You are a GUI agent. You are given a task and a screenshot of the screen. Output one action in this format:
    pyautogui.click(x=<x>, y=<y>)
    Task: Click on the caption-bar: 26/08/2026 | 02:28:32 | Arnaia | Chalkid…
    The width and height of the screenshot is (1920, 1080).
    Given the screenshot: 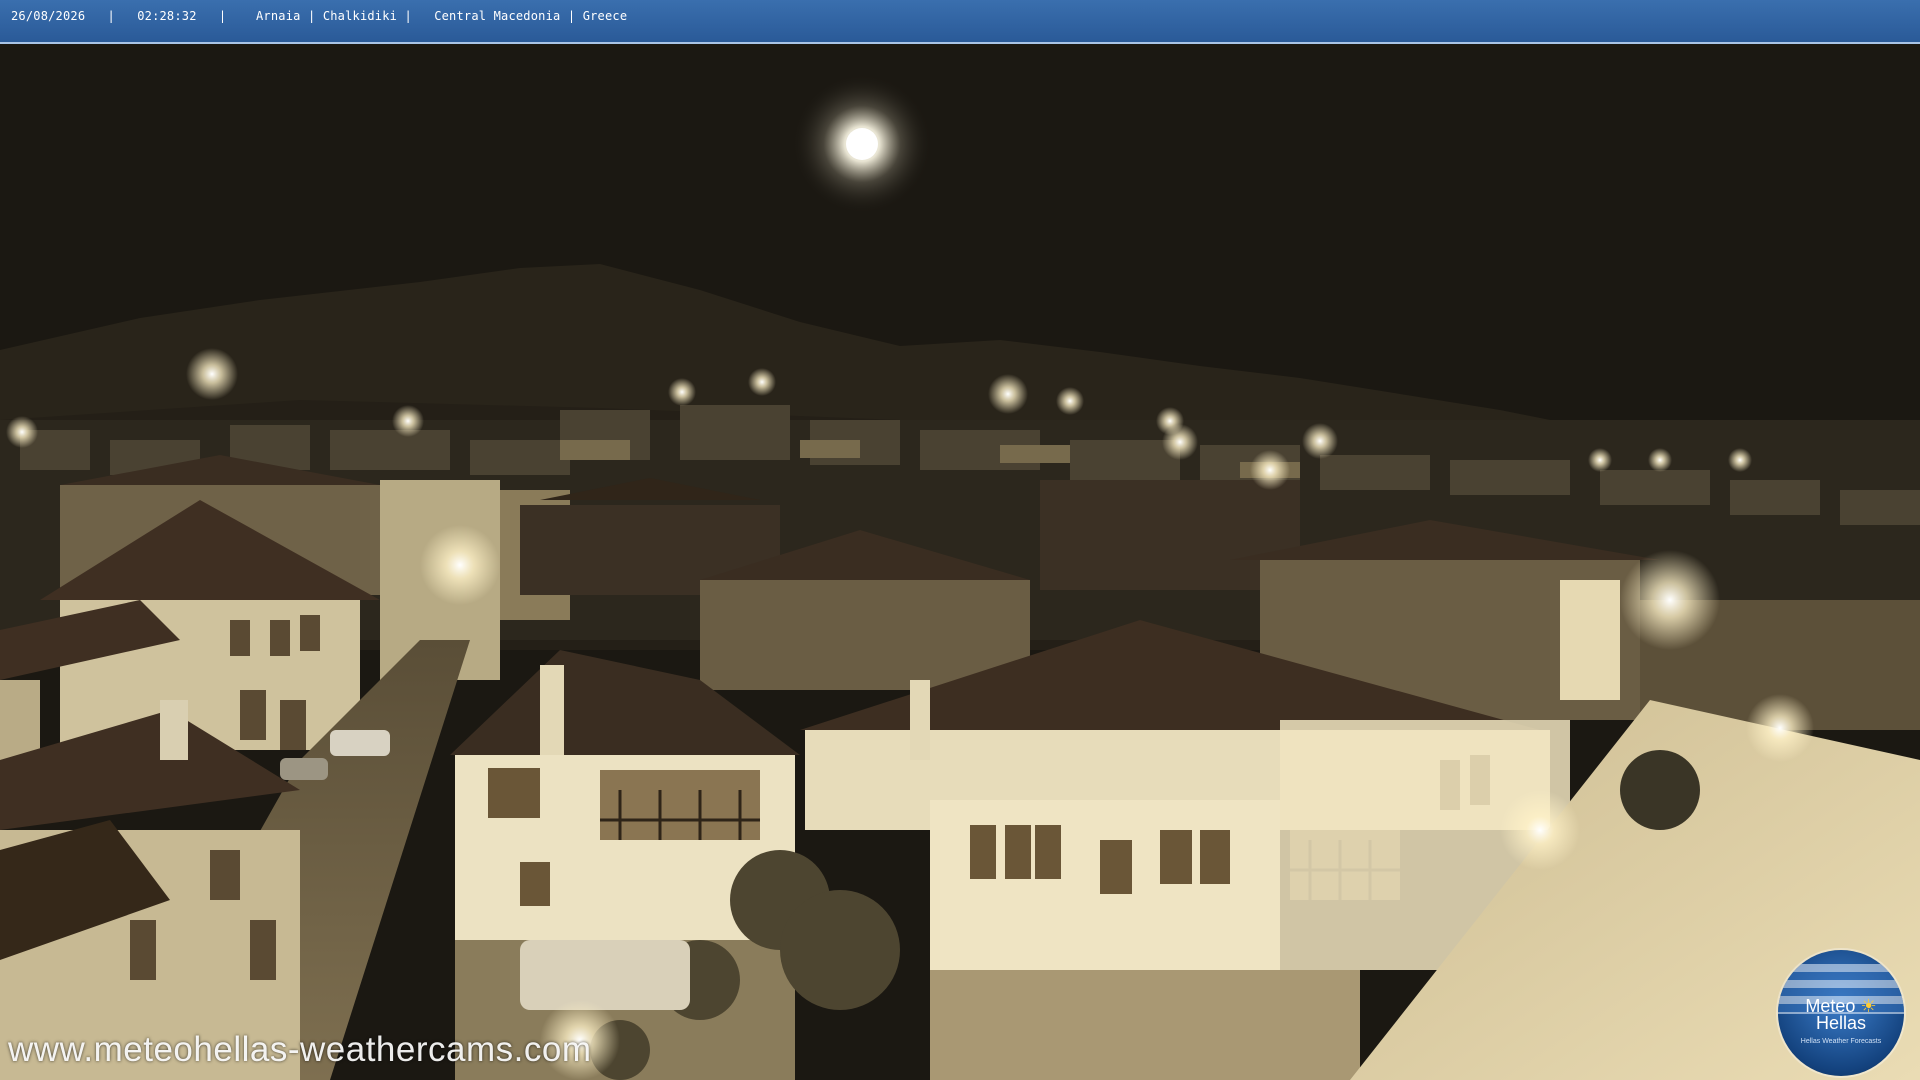 What is the action you would take?
    pyautogui.click(x=960, y=22)
    